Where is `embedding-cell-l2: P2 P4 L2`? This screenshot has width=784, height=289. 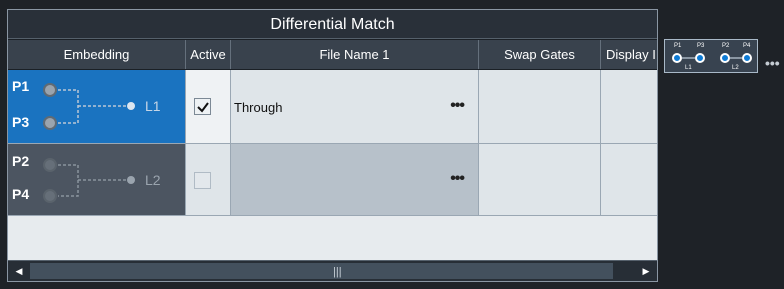 embedding-cell-l2: P2 P4 L2 is located at coordinates (97, 180).